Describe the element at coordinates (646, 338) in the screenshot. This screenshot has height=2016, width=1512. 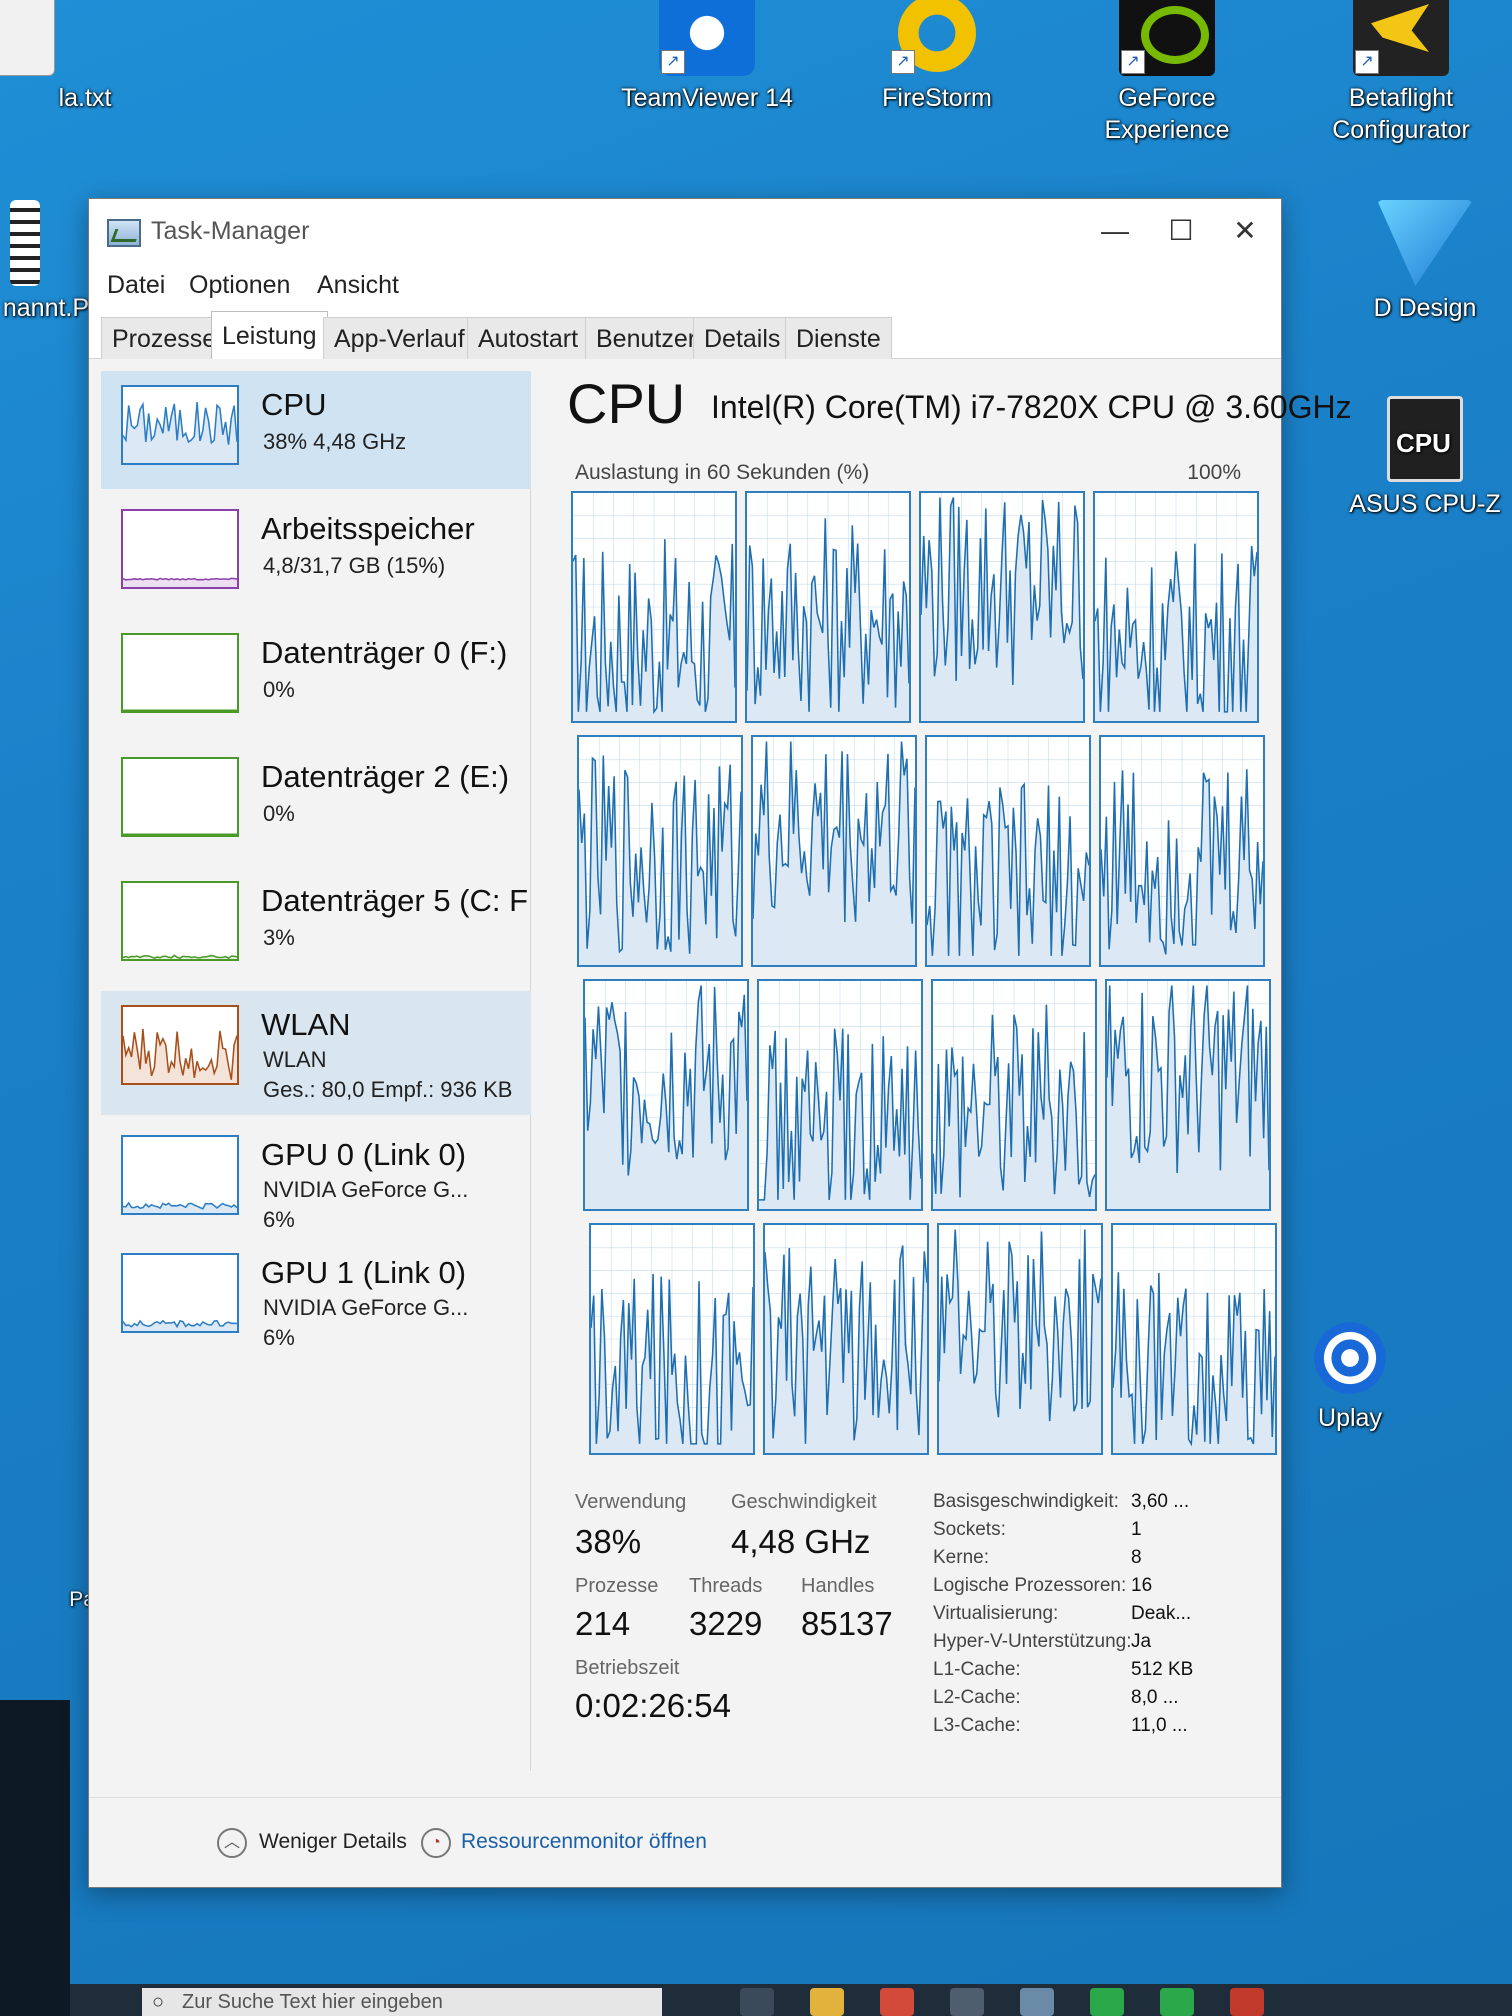
I see `tab-benutzer: Benutzer` at that location.